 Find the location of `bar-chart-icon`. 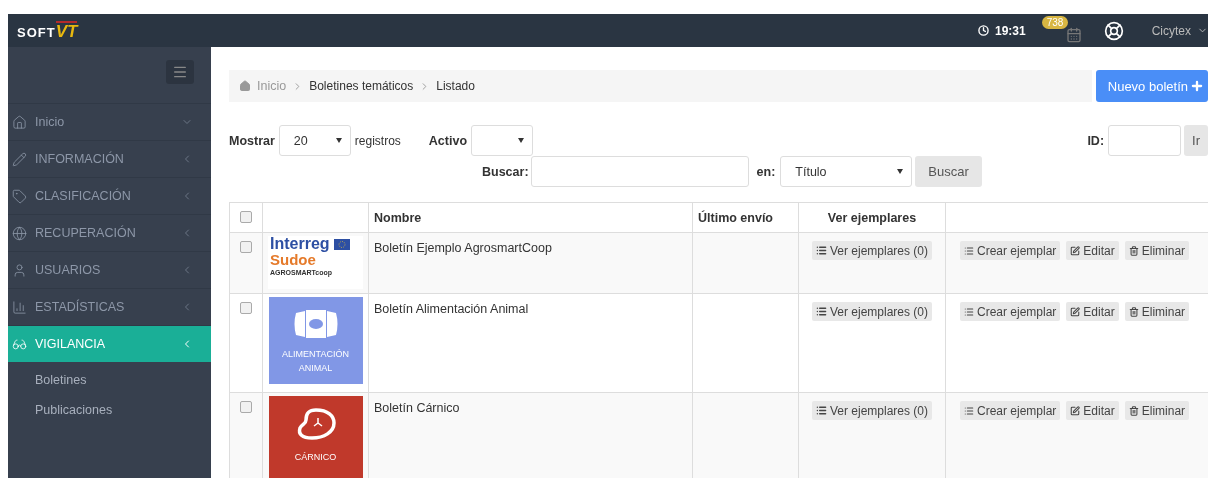

bar-chart-icon is located at coordinates (19, 307).